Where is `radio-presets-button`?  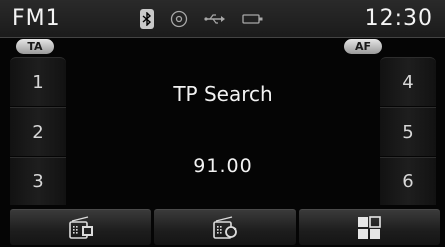
radio-presets-button is located at coordinates (81, 227).